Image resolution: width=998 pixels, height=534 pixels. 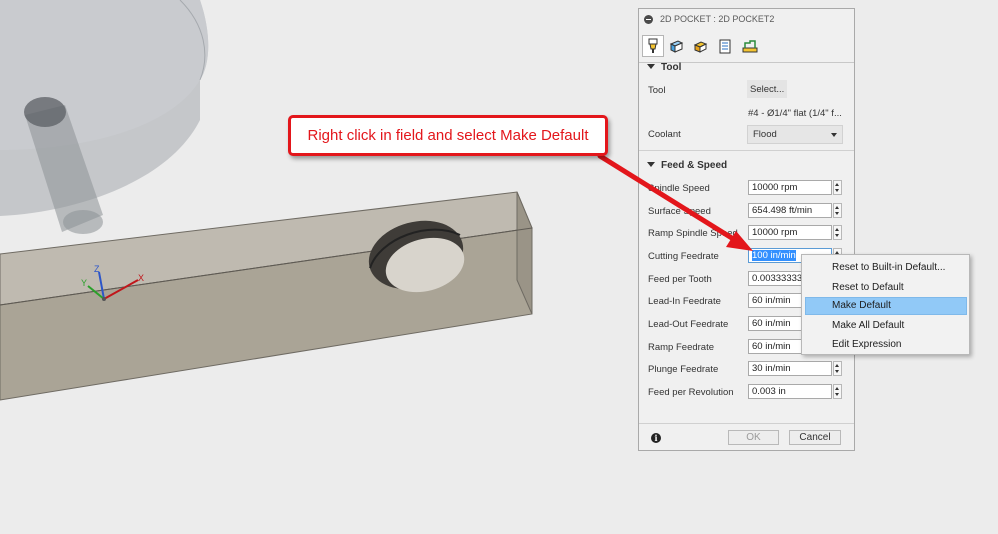 I want to click on info-icon: i, so click(x=656, y=438).